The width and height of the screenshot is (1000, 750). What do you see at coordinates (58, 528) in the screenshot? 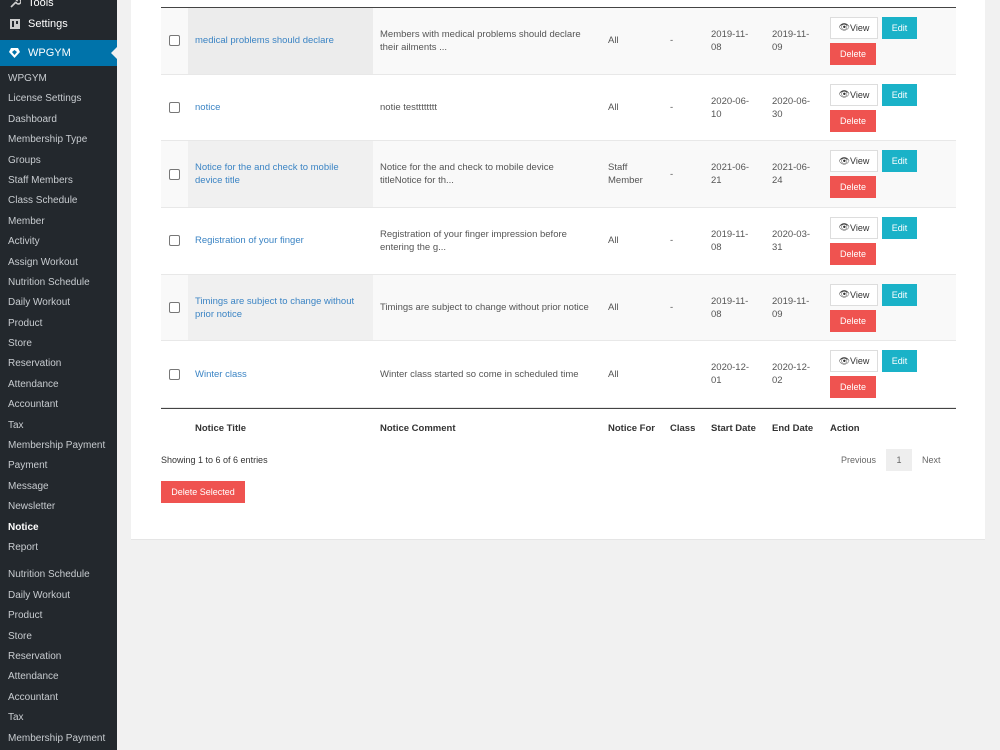
I see `sidebar-subitem-notice: Notice` at bounding box center [58, 528].